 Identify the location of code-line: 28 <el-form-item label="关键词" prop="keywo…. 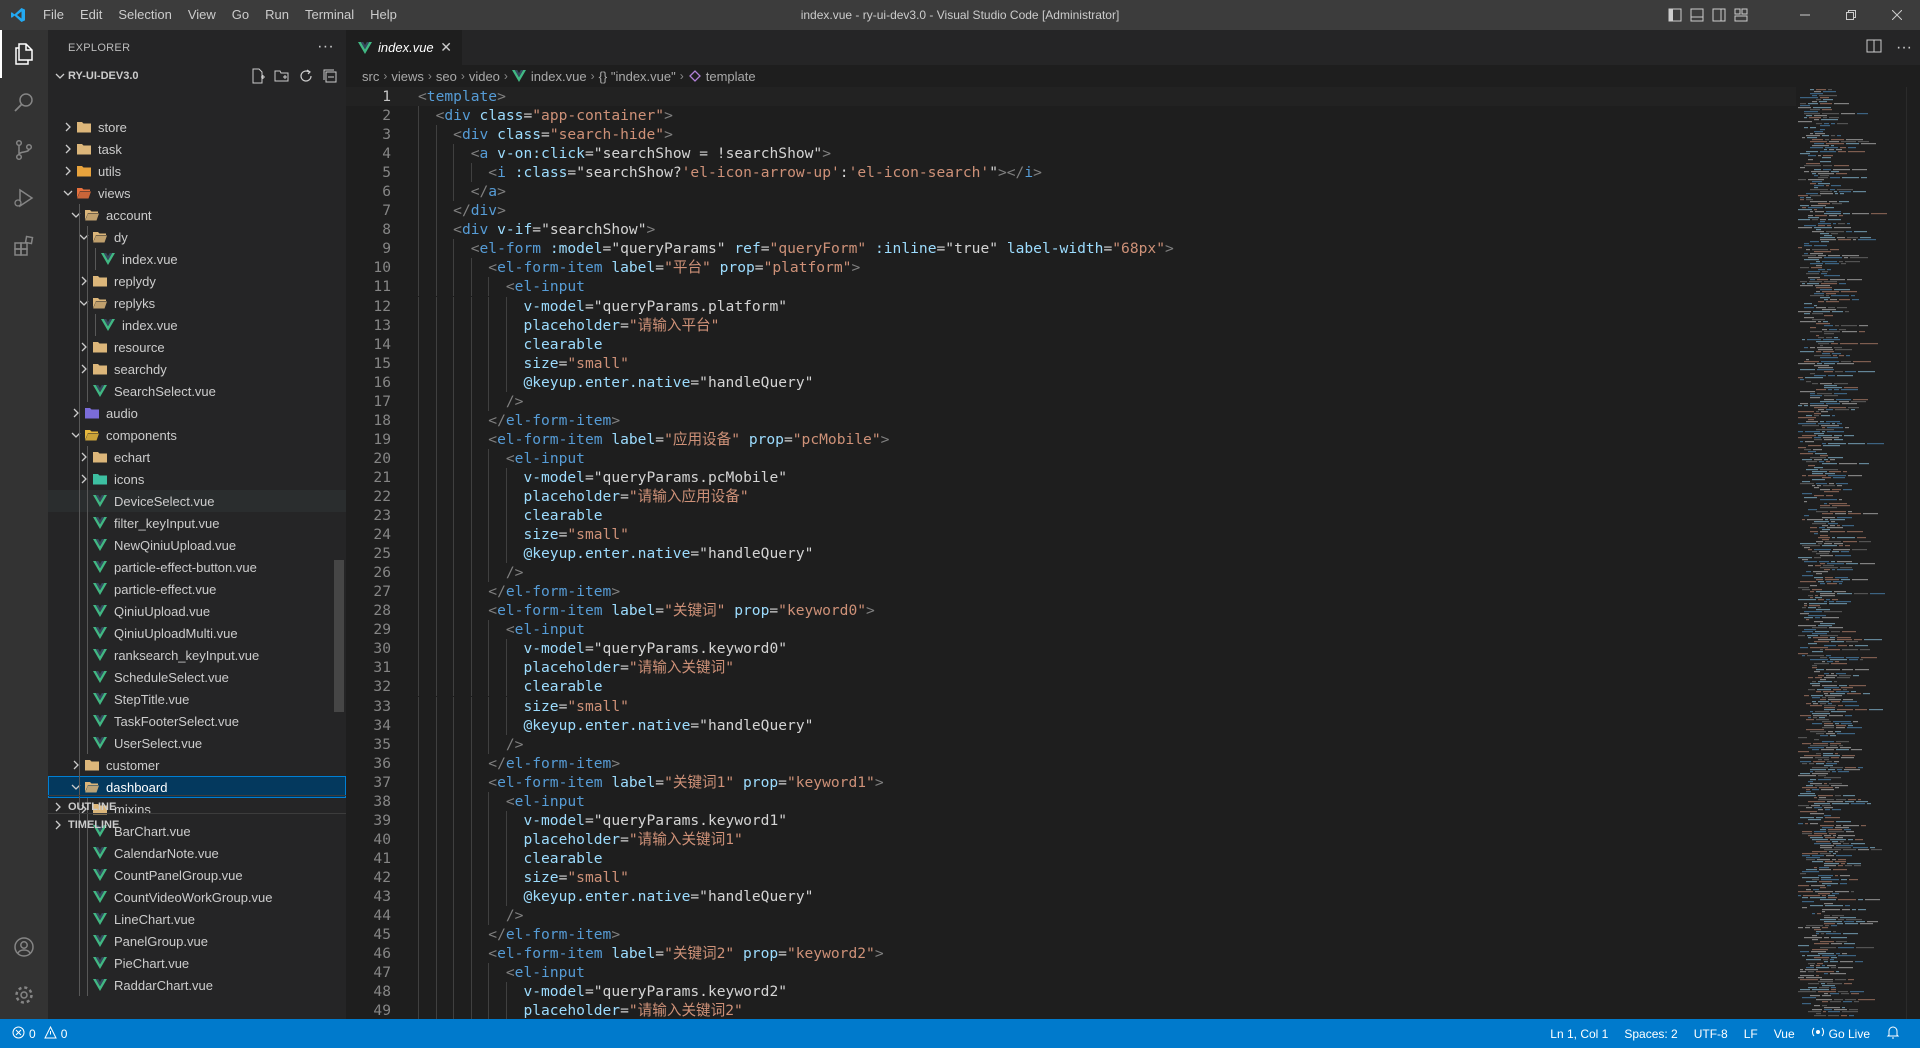
(1071, 611).